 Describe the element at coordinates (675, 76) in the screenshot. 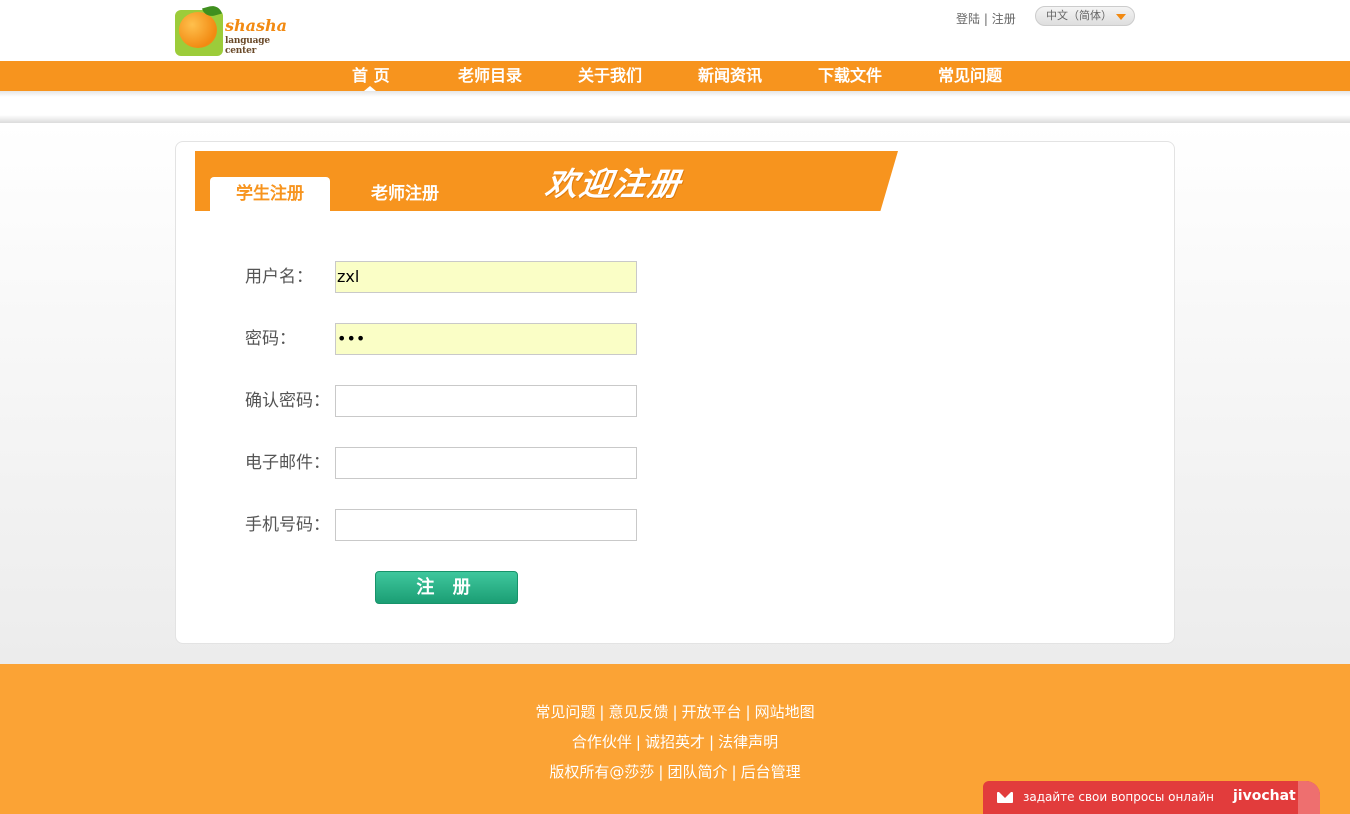

I see `main-nav: 首 页 老师目录 关于我们 新闻资讯 下载文件 常见问题` at that location.